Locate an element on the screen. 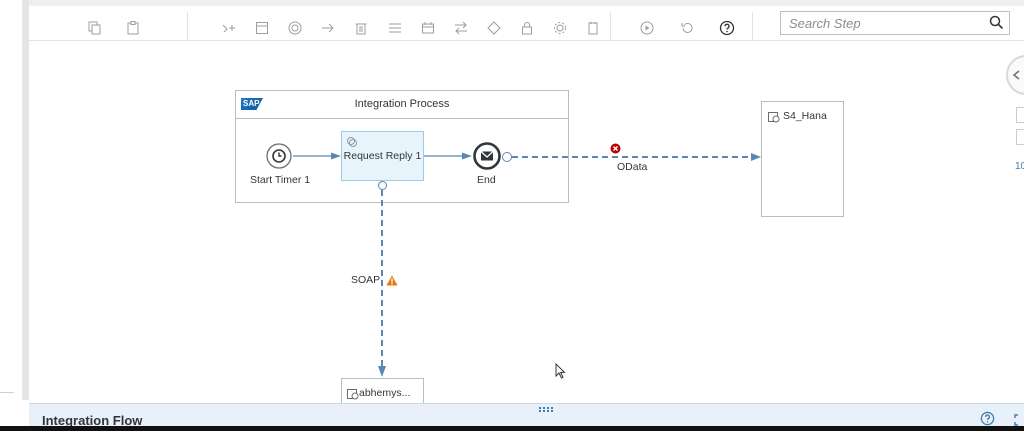  end-label: End is located at coordinates (486, 180).